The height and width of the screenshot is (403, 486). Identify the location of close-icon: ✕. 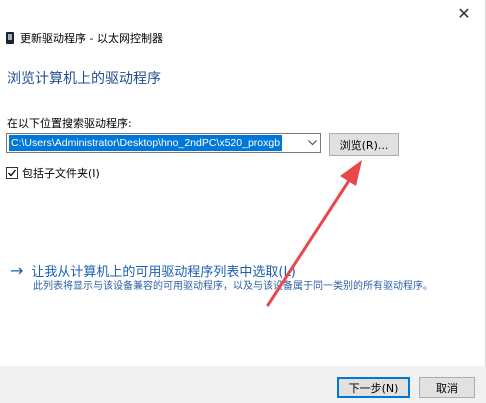
(464, 13).